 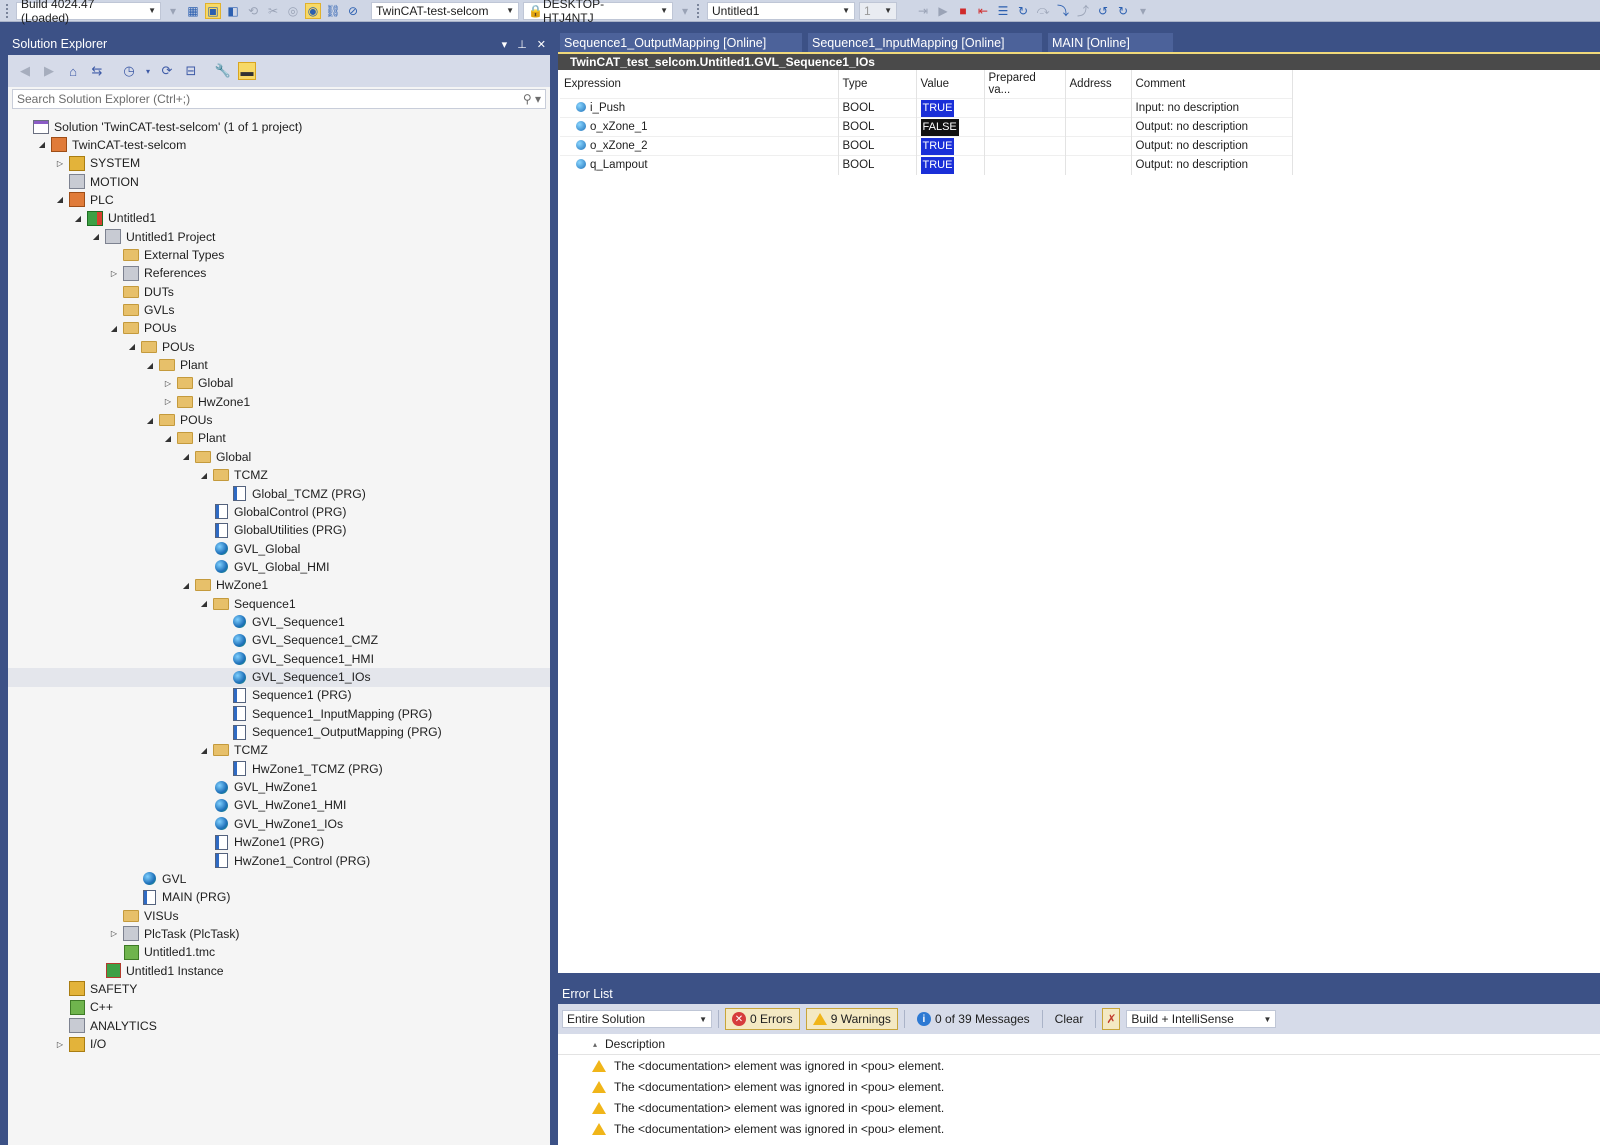 What do you see at coordinates (279, 236) in the screenshot?
I see `tree-item: ◢ Untitled1 Project` at bounding box center [279, 236].